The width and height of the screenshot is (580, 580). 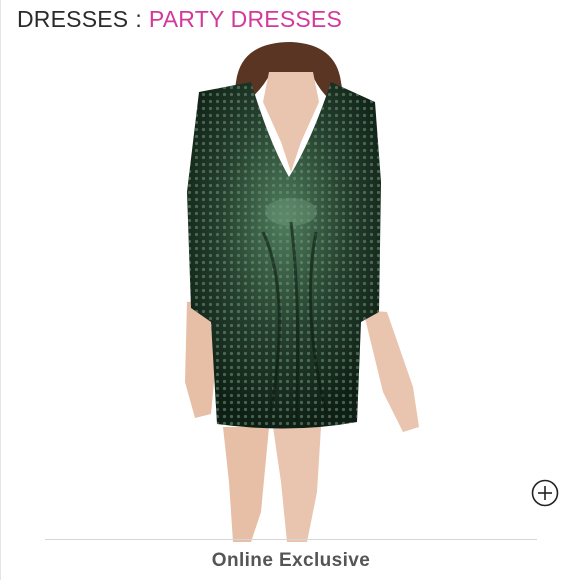 What do you see at coordinates (245, 19) in the screenshot?
I see `breadcrumb-subcategory-link: PARTY DRESSES` at bounding box center [245, 19].